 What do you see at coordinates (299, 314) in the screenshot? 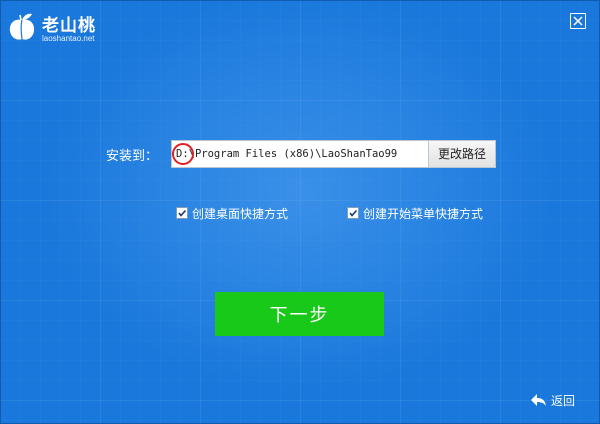
I see `next-step-button: 下一步` at bounding box center [299, 314].